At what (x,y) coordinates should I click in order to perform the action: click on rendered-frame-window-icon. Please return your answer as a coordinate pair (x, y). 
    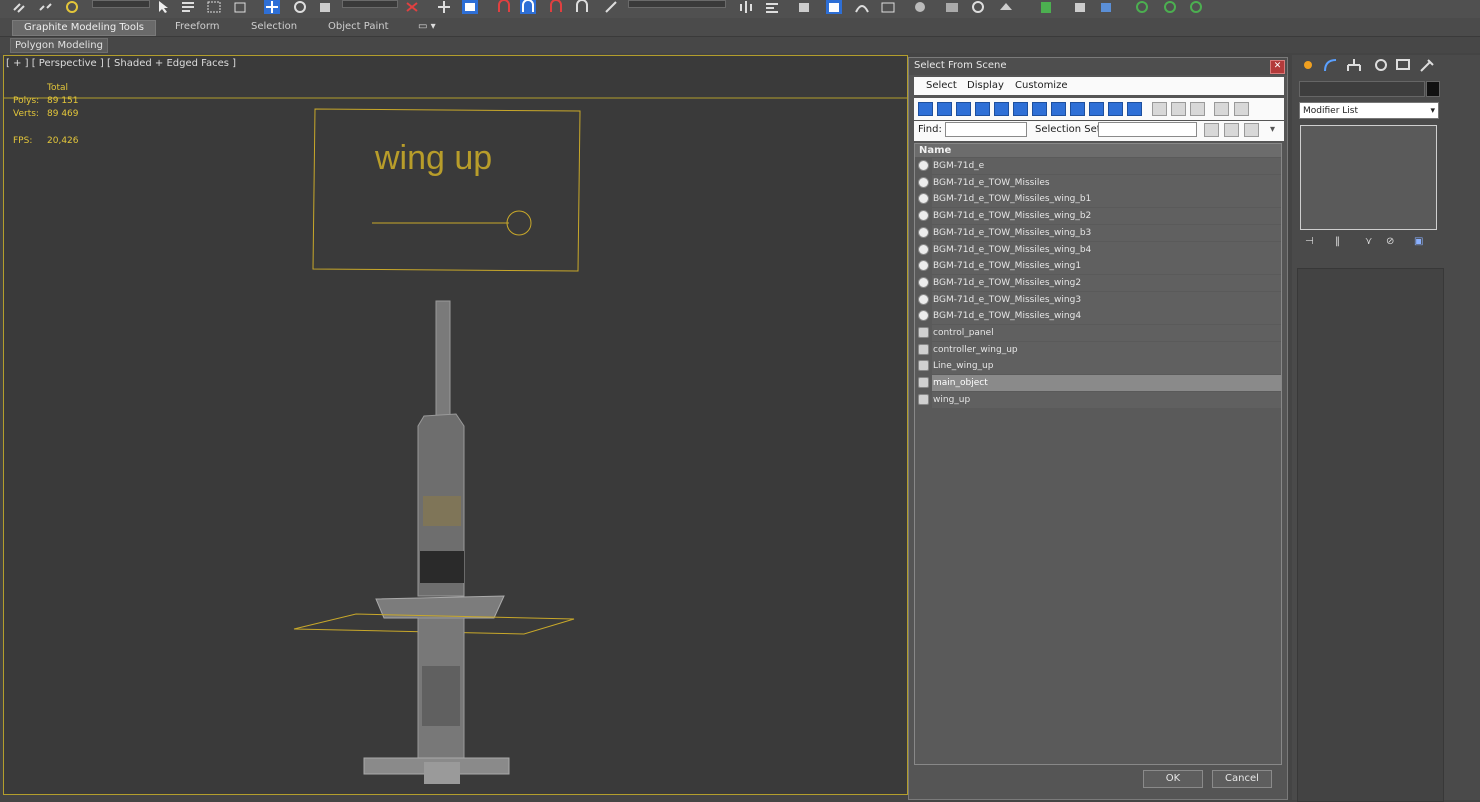
    Looking at the image, I should click on (978, 7).